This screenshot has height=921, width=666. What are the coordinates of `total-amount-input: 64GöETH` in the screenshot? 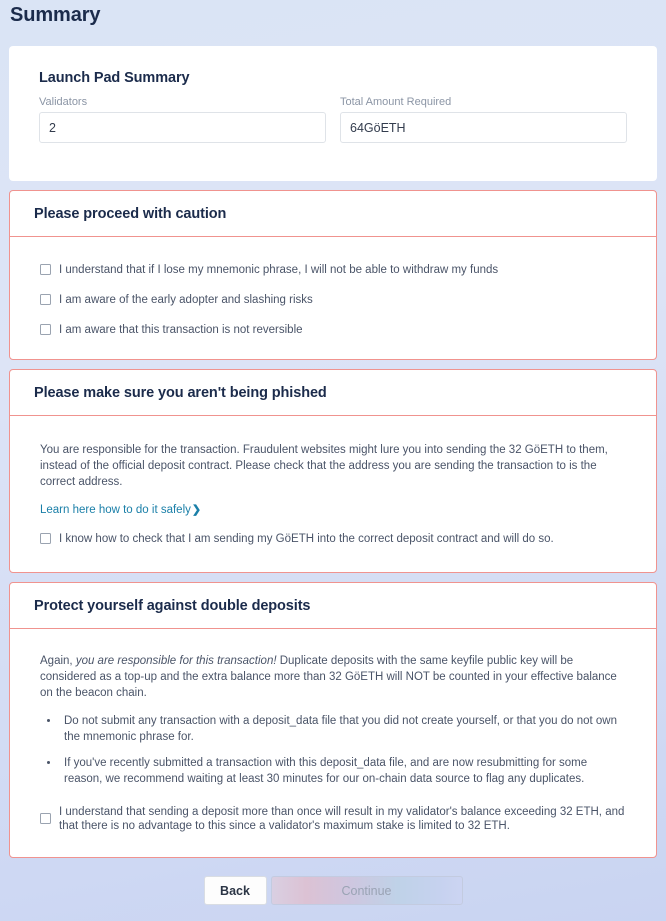 It's located at (483, 127).